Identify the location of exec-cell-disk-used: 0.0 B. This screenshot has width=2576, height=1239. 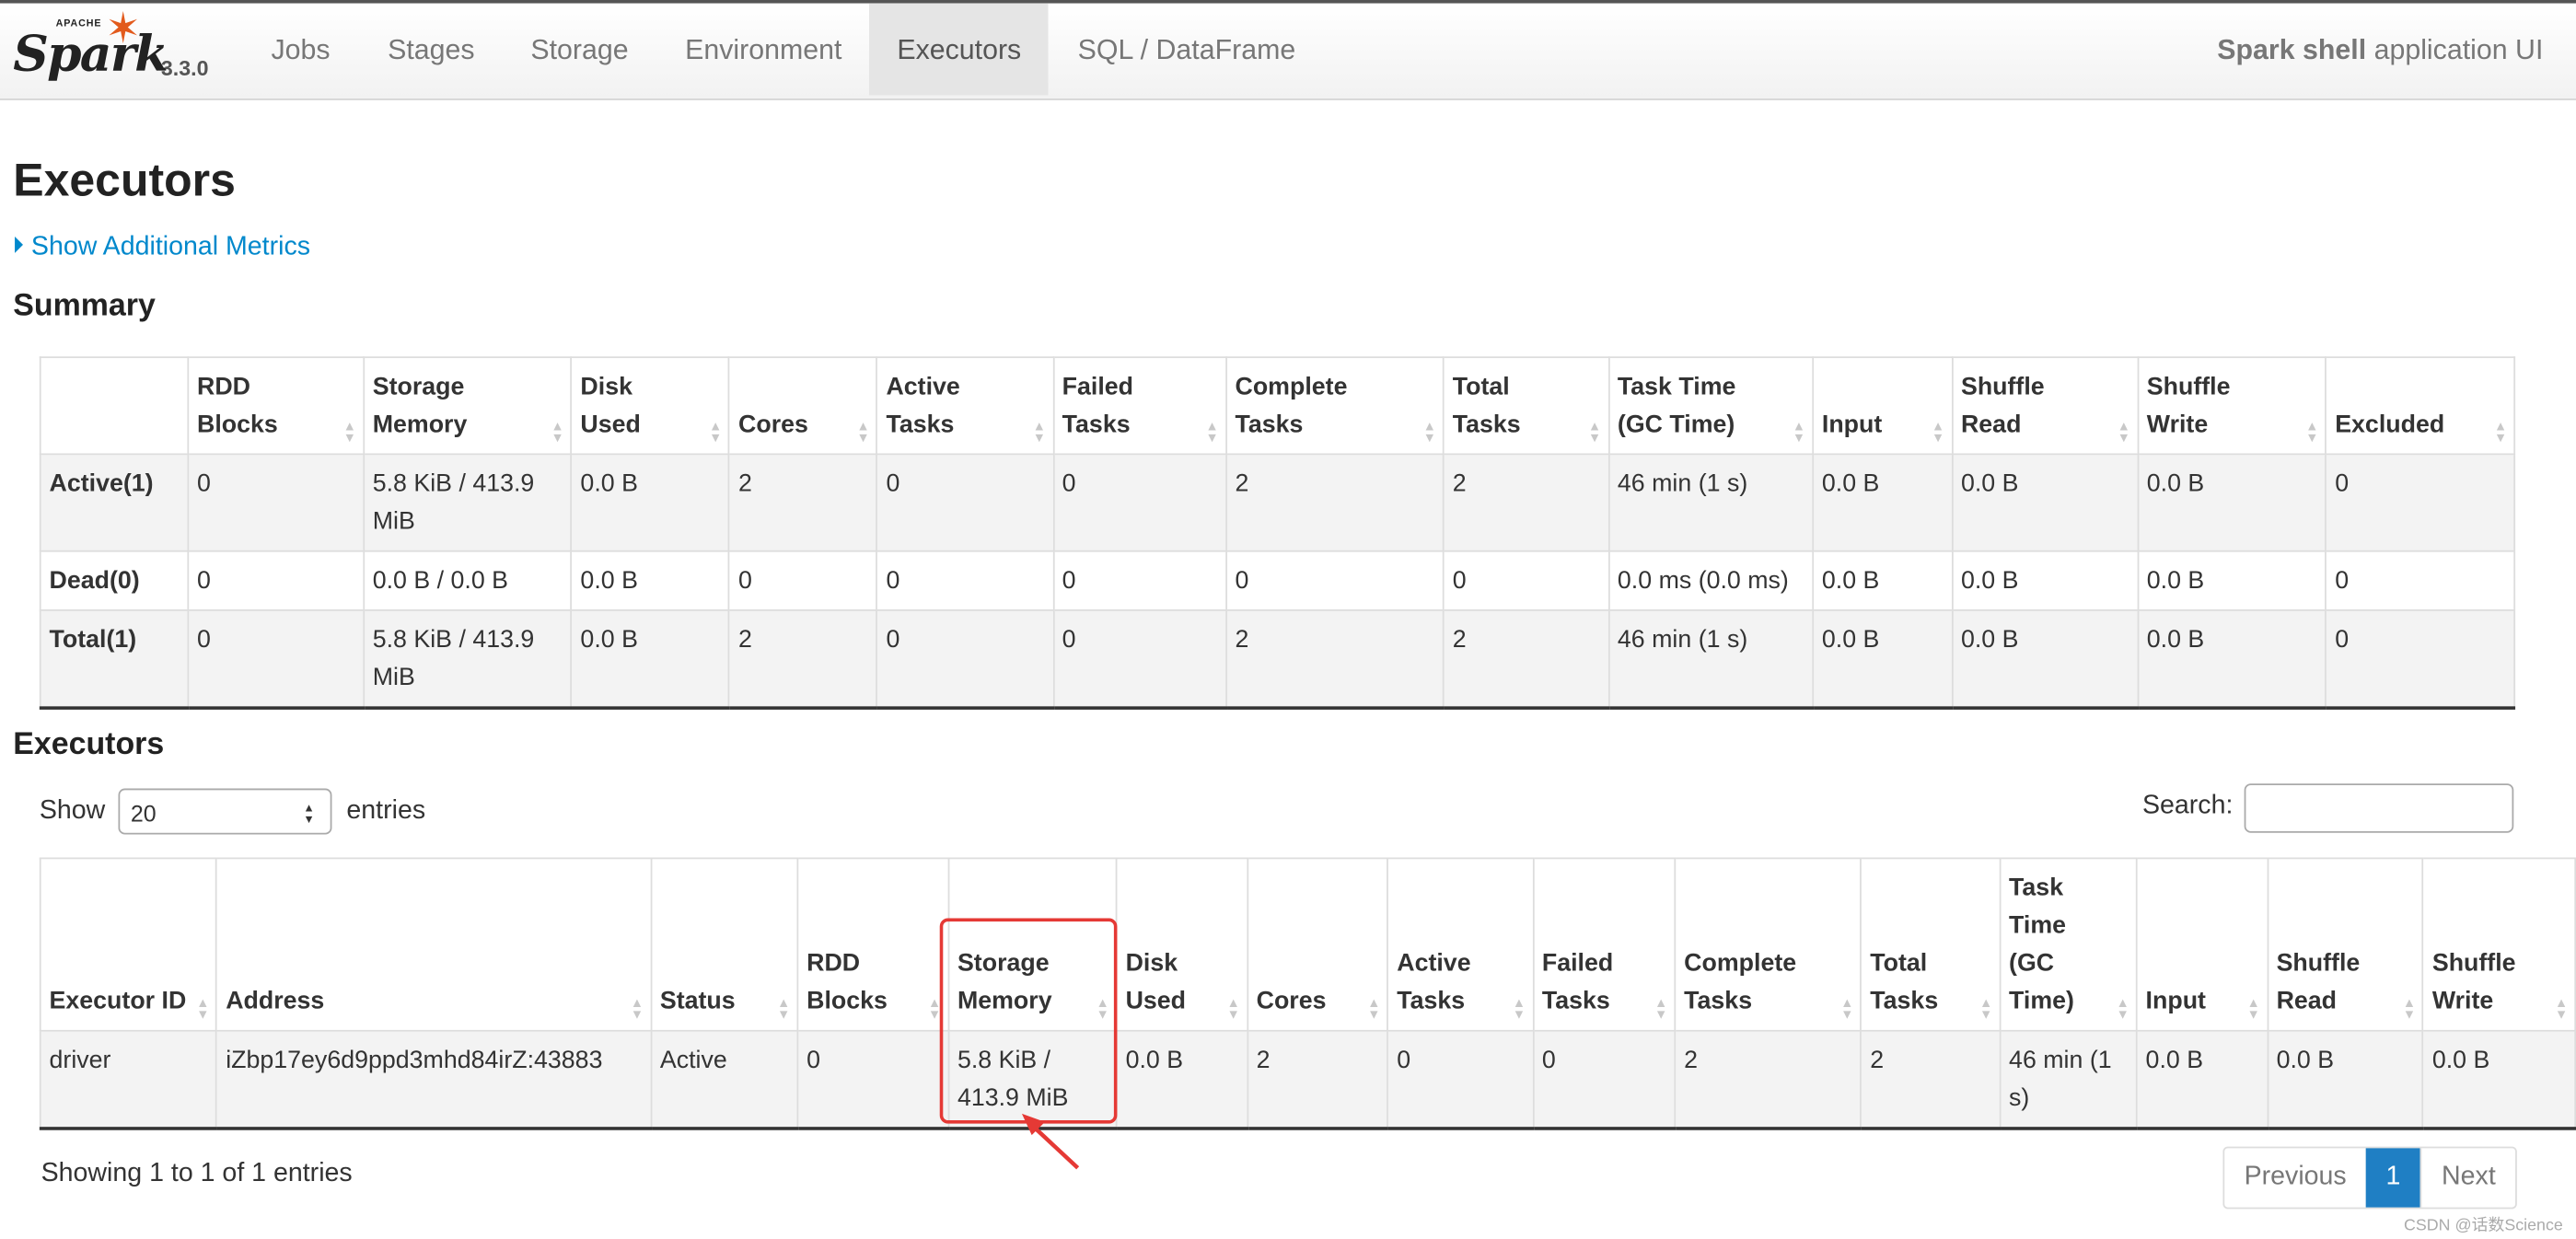
(1181, 1079).